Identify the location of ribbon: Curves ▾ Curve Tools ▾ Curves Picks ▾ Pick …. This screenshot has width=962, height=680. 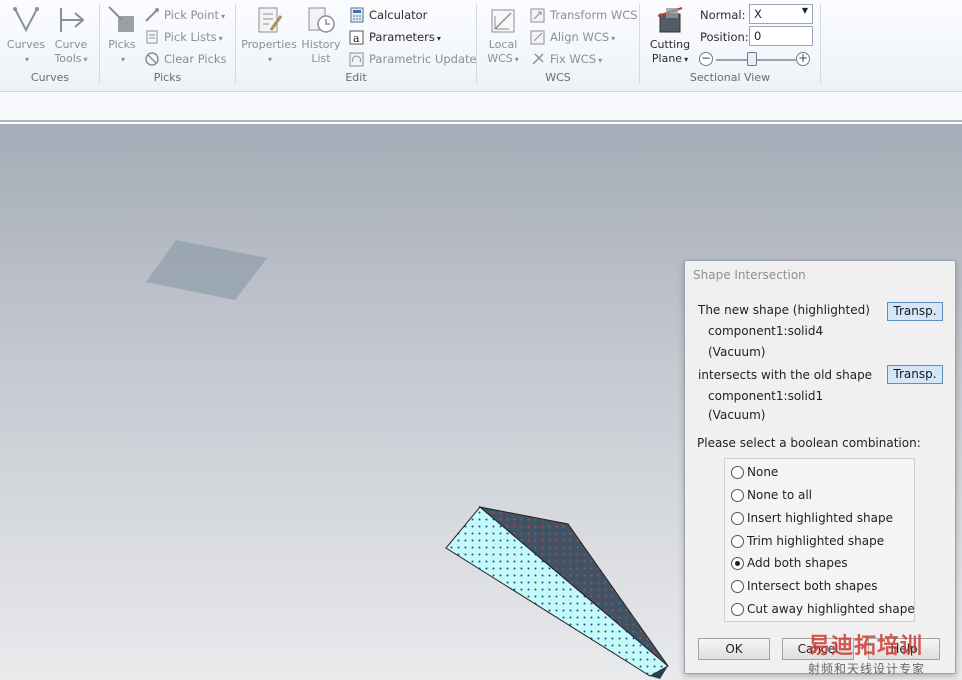
(481, 46).